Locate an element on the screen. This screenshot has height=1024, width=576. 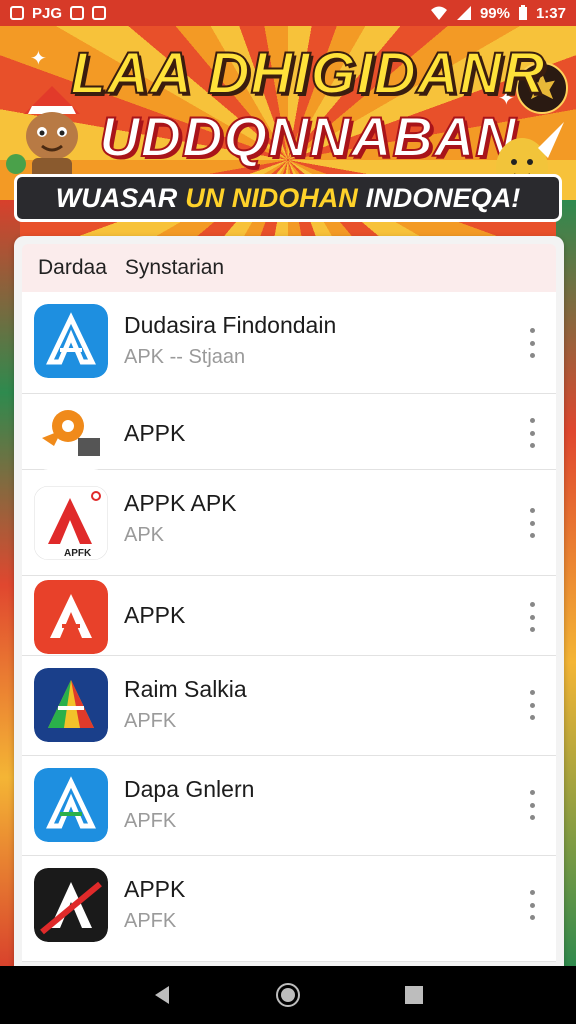
home-icon is located at coordinates (288, 995).